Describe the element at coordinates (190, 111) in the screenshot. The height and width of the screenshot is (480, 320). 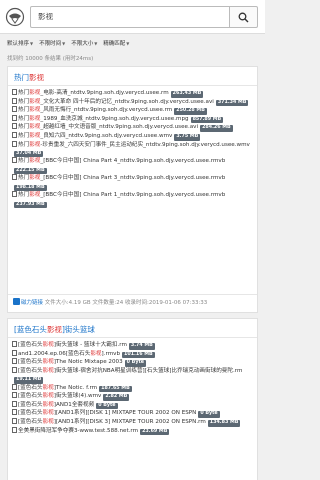
I see `size-badge: 250.28 MB` at that location.